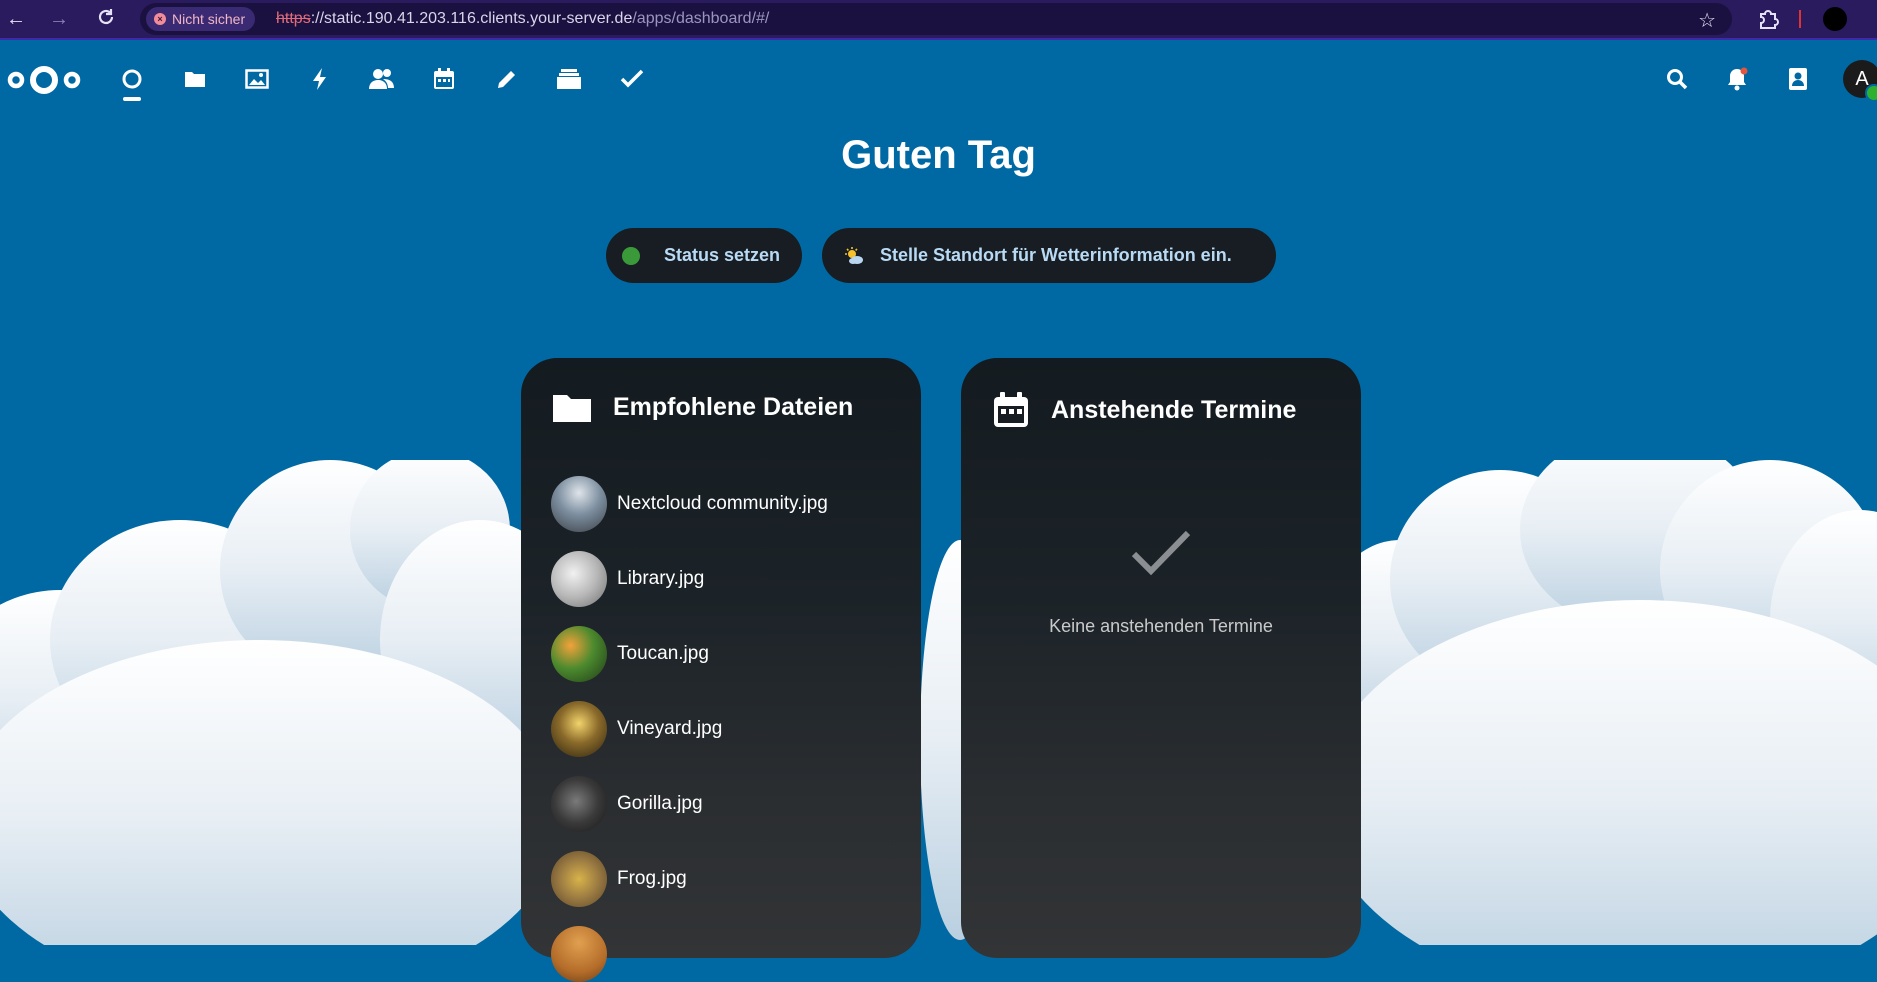 This screenshot has height=982, width=1877. What do you see at coordinates (660, 803) in the screenshot?
I see `file-name: Gorilla.jpg` at bounding box center [660, 803].